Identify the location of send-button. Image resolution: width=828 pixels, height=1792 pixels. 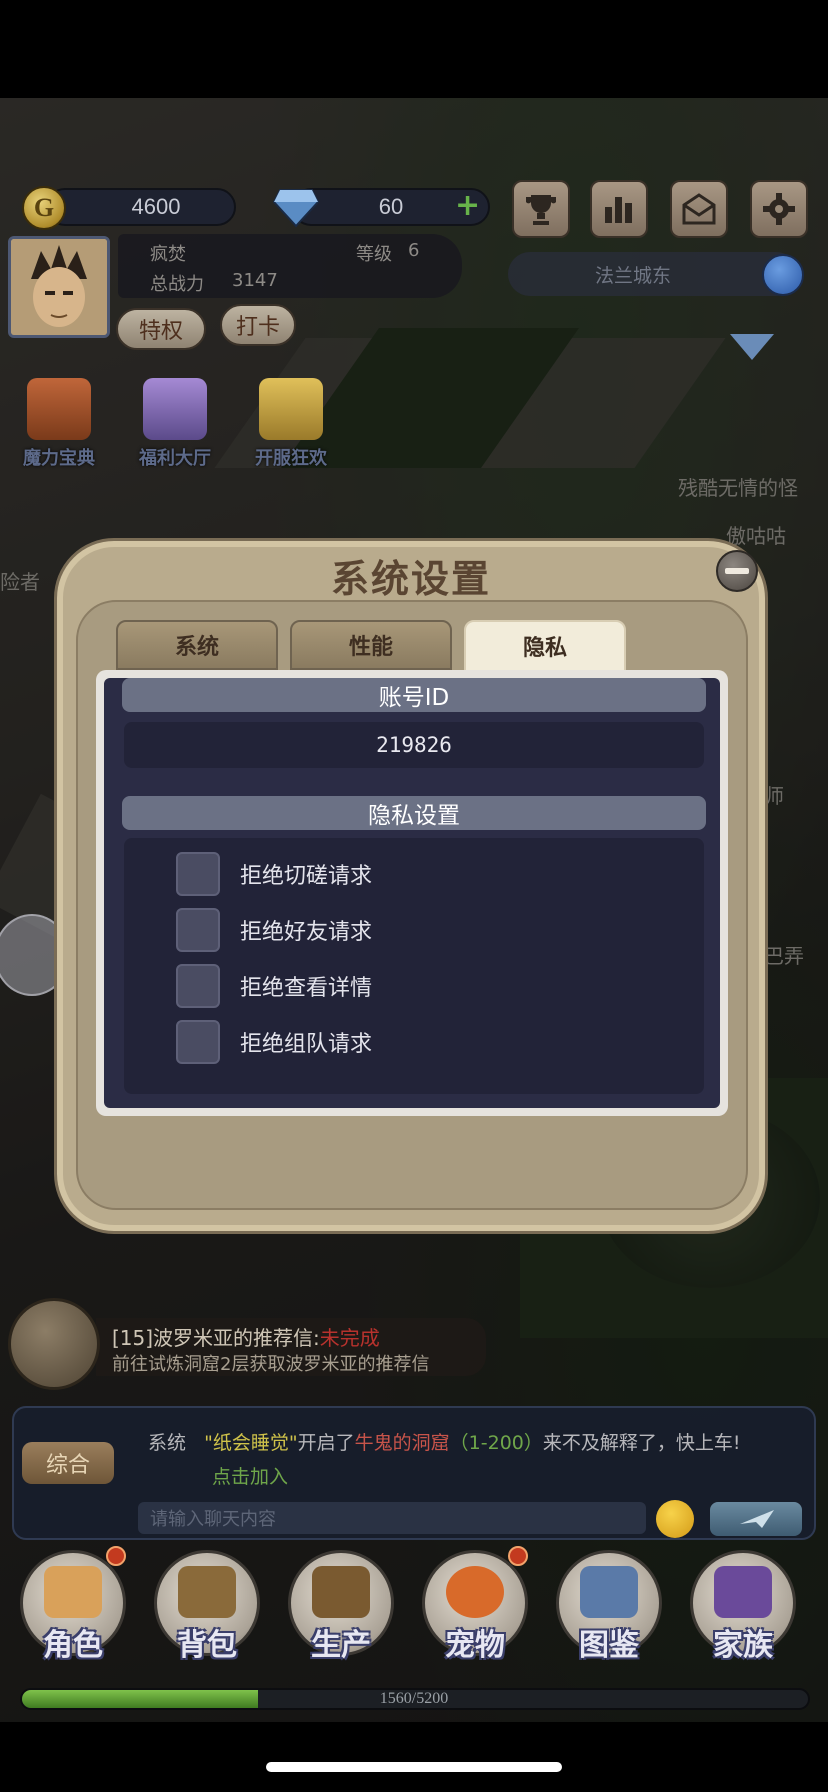
(756, 1519).